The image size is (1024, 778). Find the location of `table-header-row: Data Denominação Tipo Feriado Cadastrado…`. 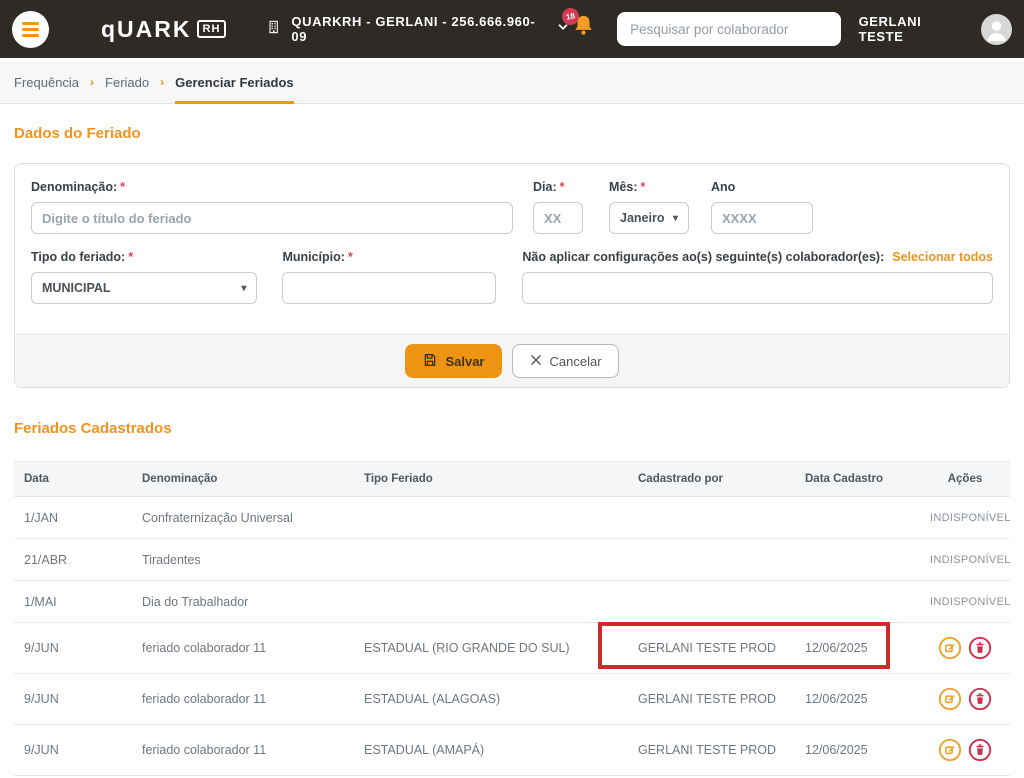

table-header-row: Data Denominação Tipo Feriado Cadastrado… is located at coordinates (512, 479).